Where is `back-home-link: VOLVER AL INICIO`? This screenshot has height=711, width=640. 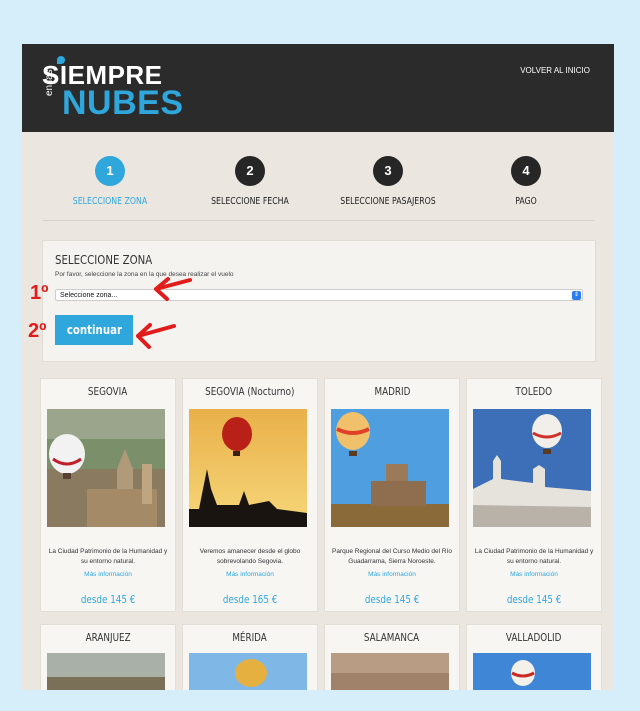
back-home-link: VOLVER AL INICIO is located at coordinates (555, 70).